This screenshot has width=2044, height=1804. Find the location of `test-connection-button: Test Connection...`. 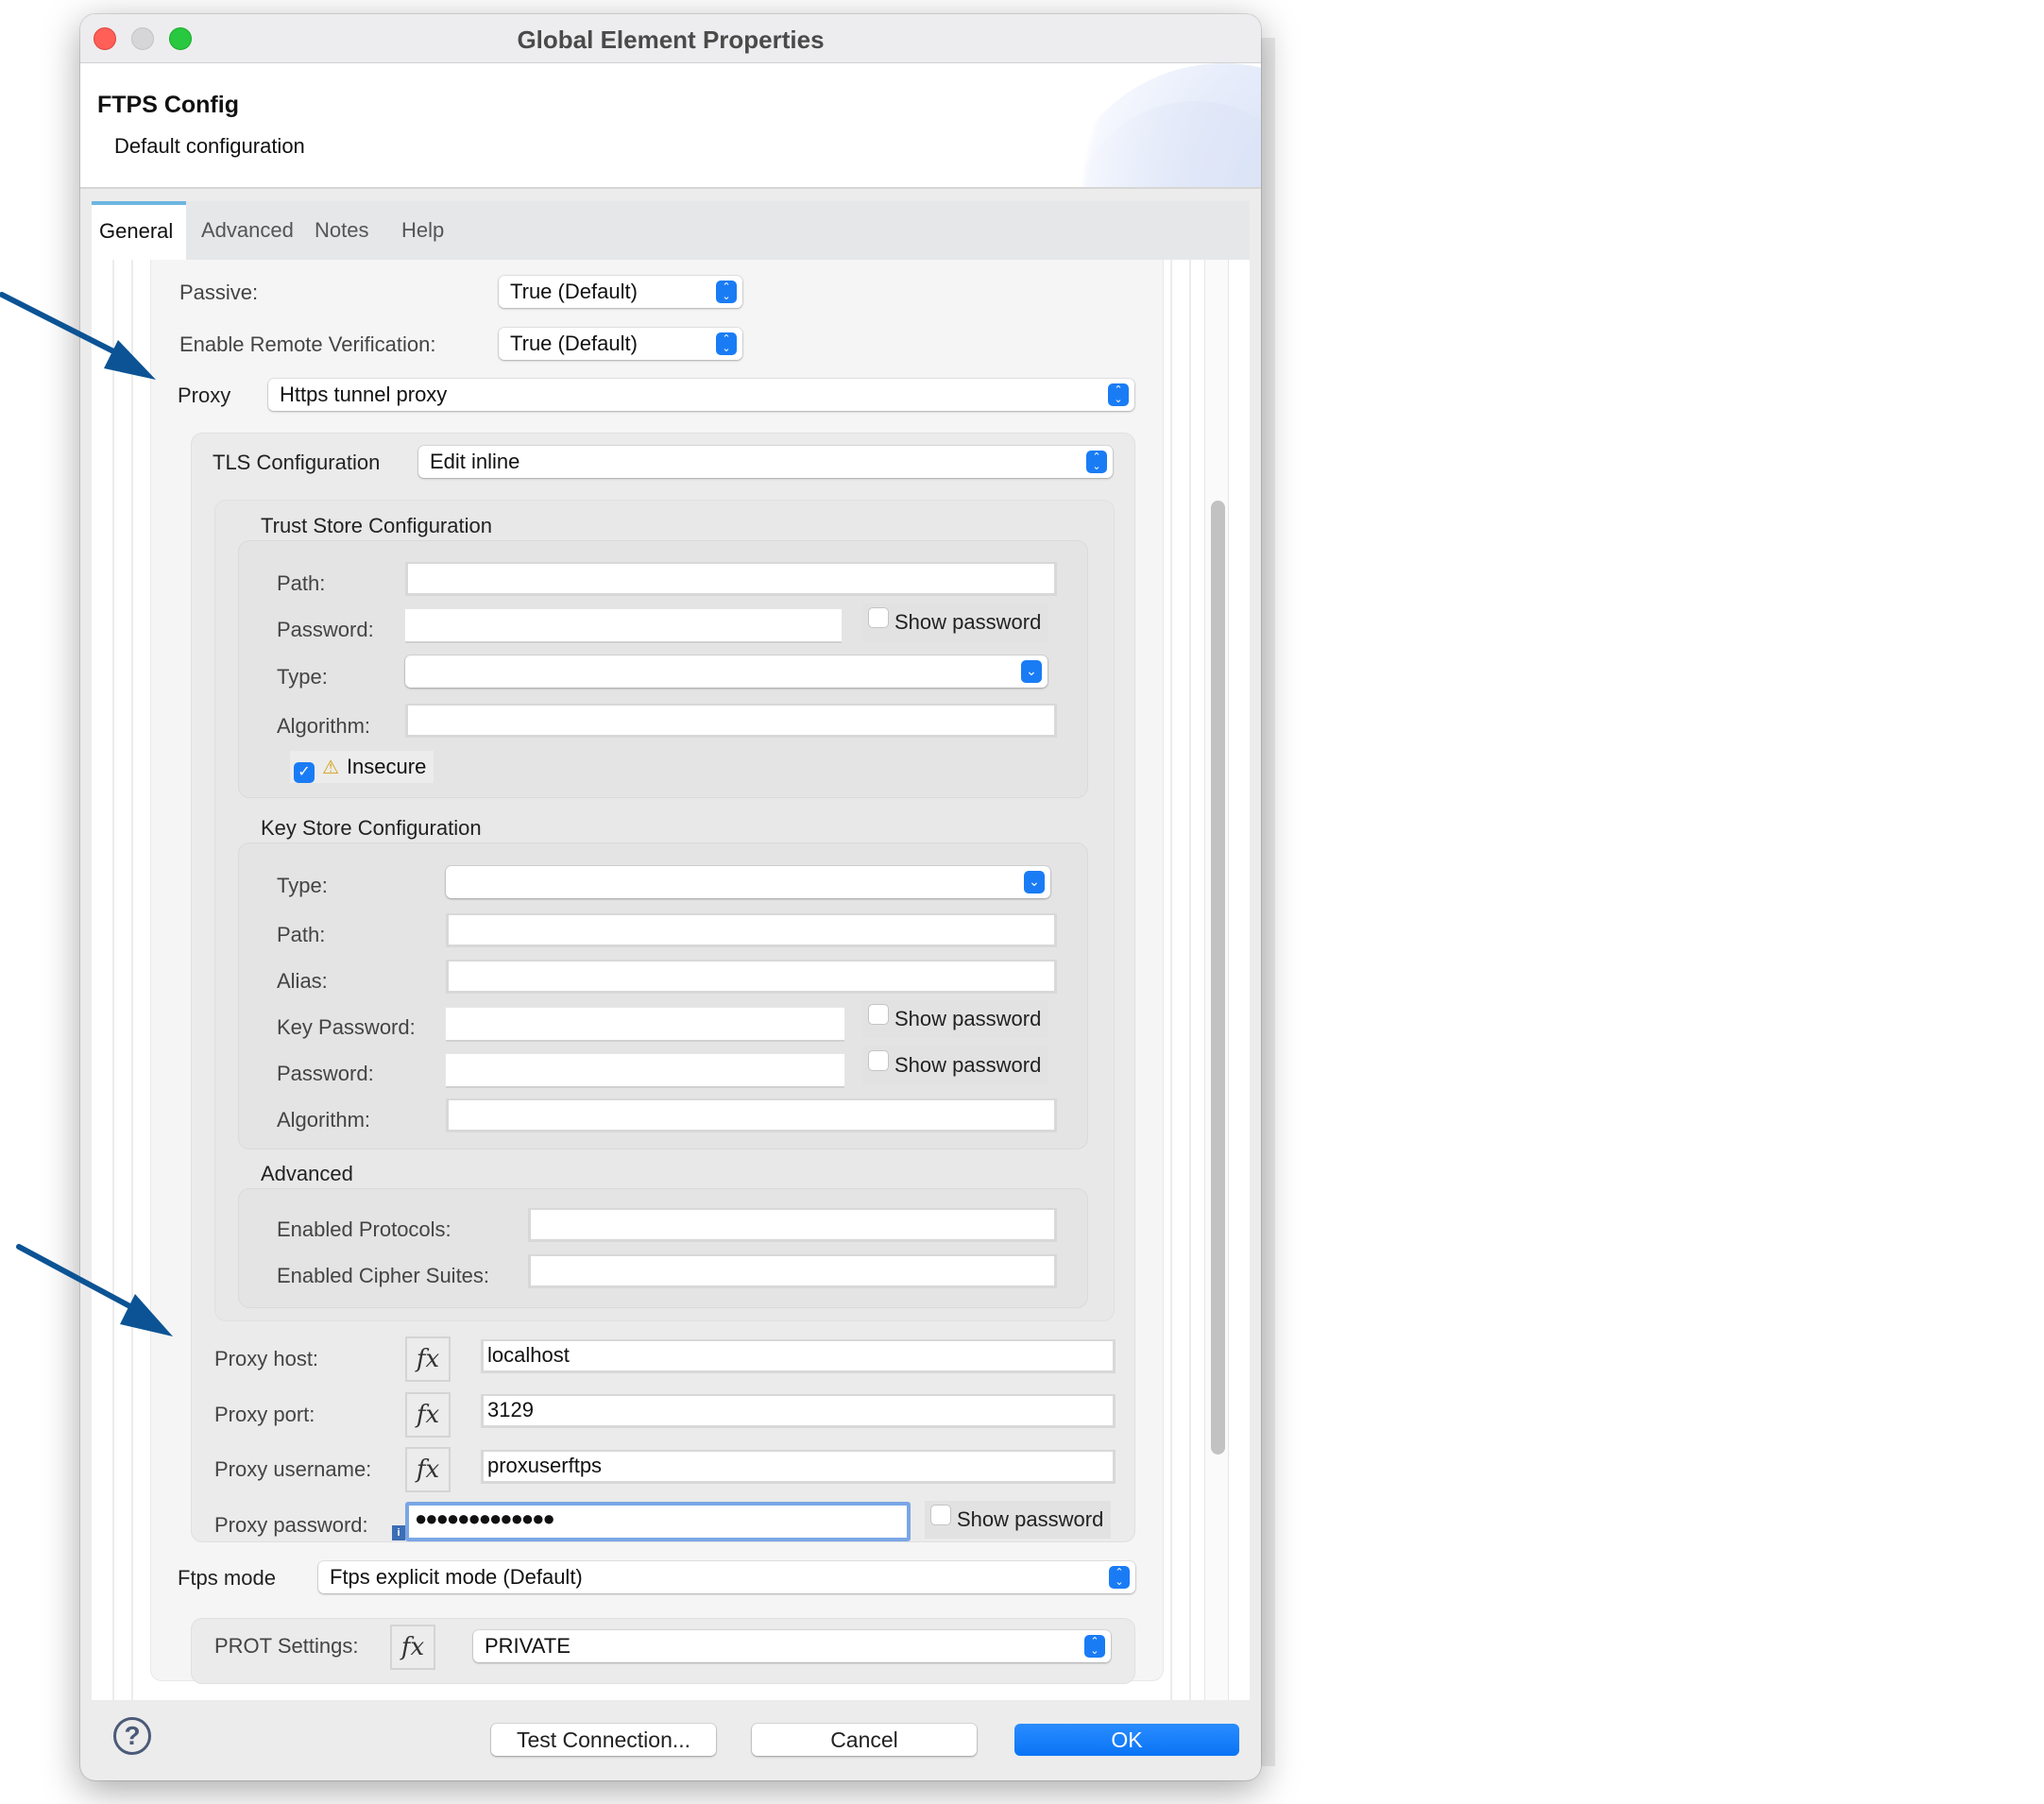

test-connection-button: Test Connection... is located at coordinates (604, 1740).